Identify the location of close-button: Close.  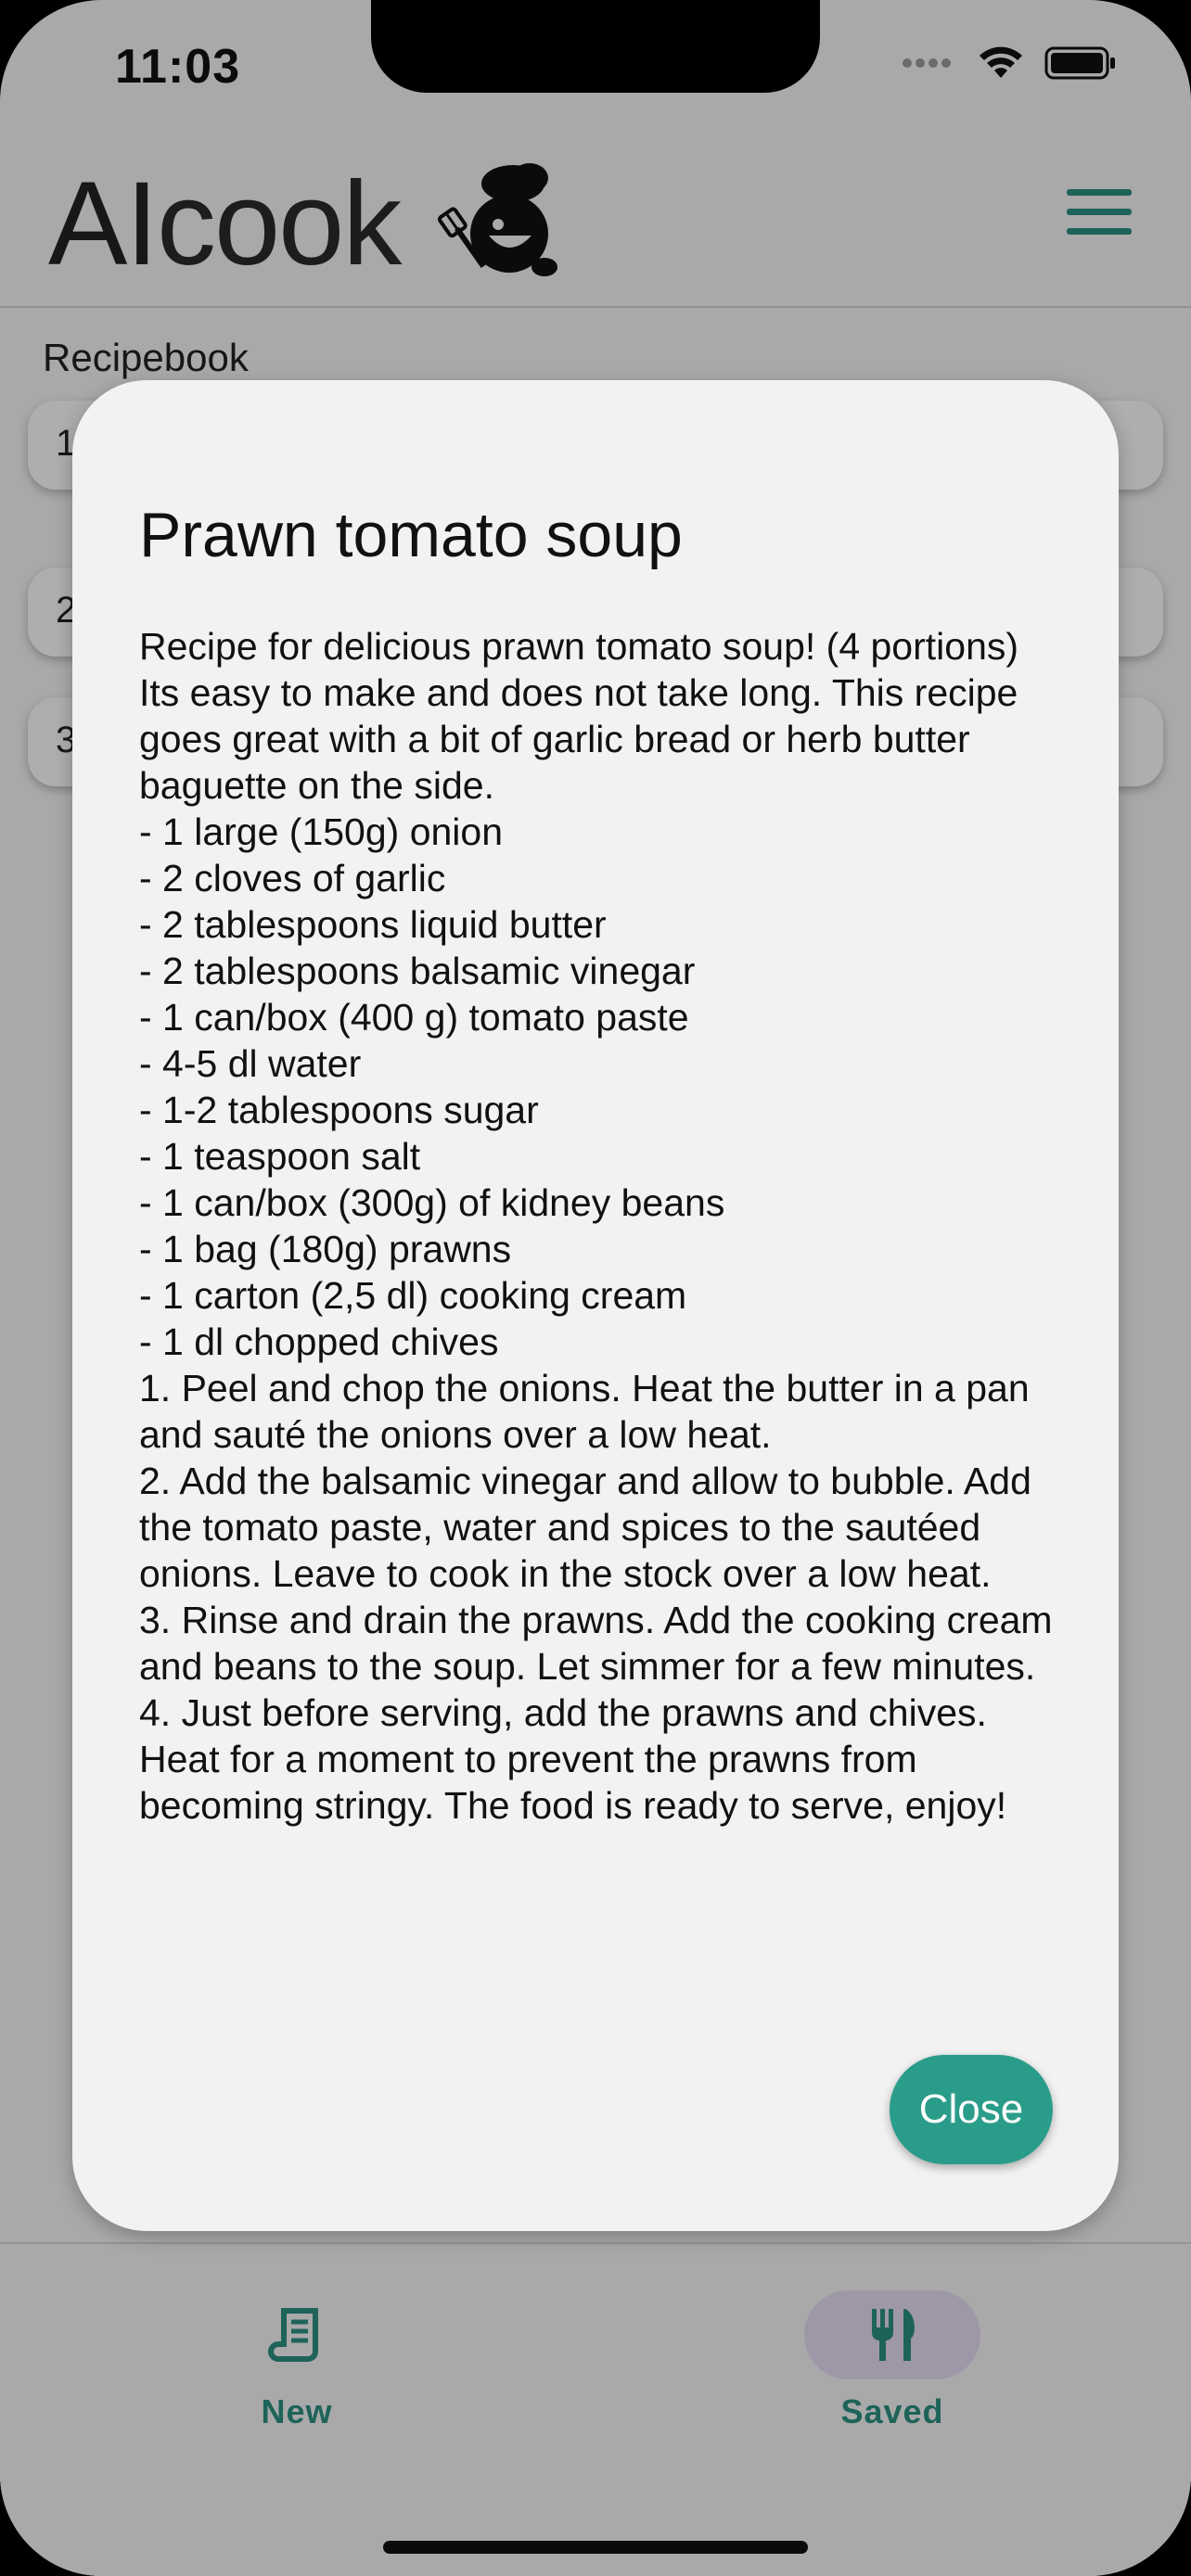
(971, 2110).